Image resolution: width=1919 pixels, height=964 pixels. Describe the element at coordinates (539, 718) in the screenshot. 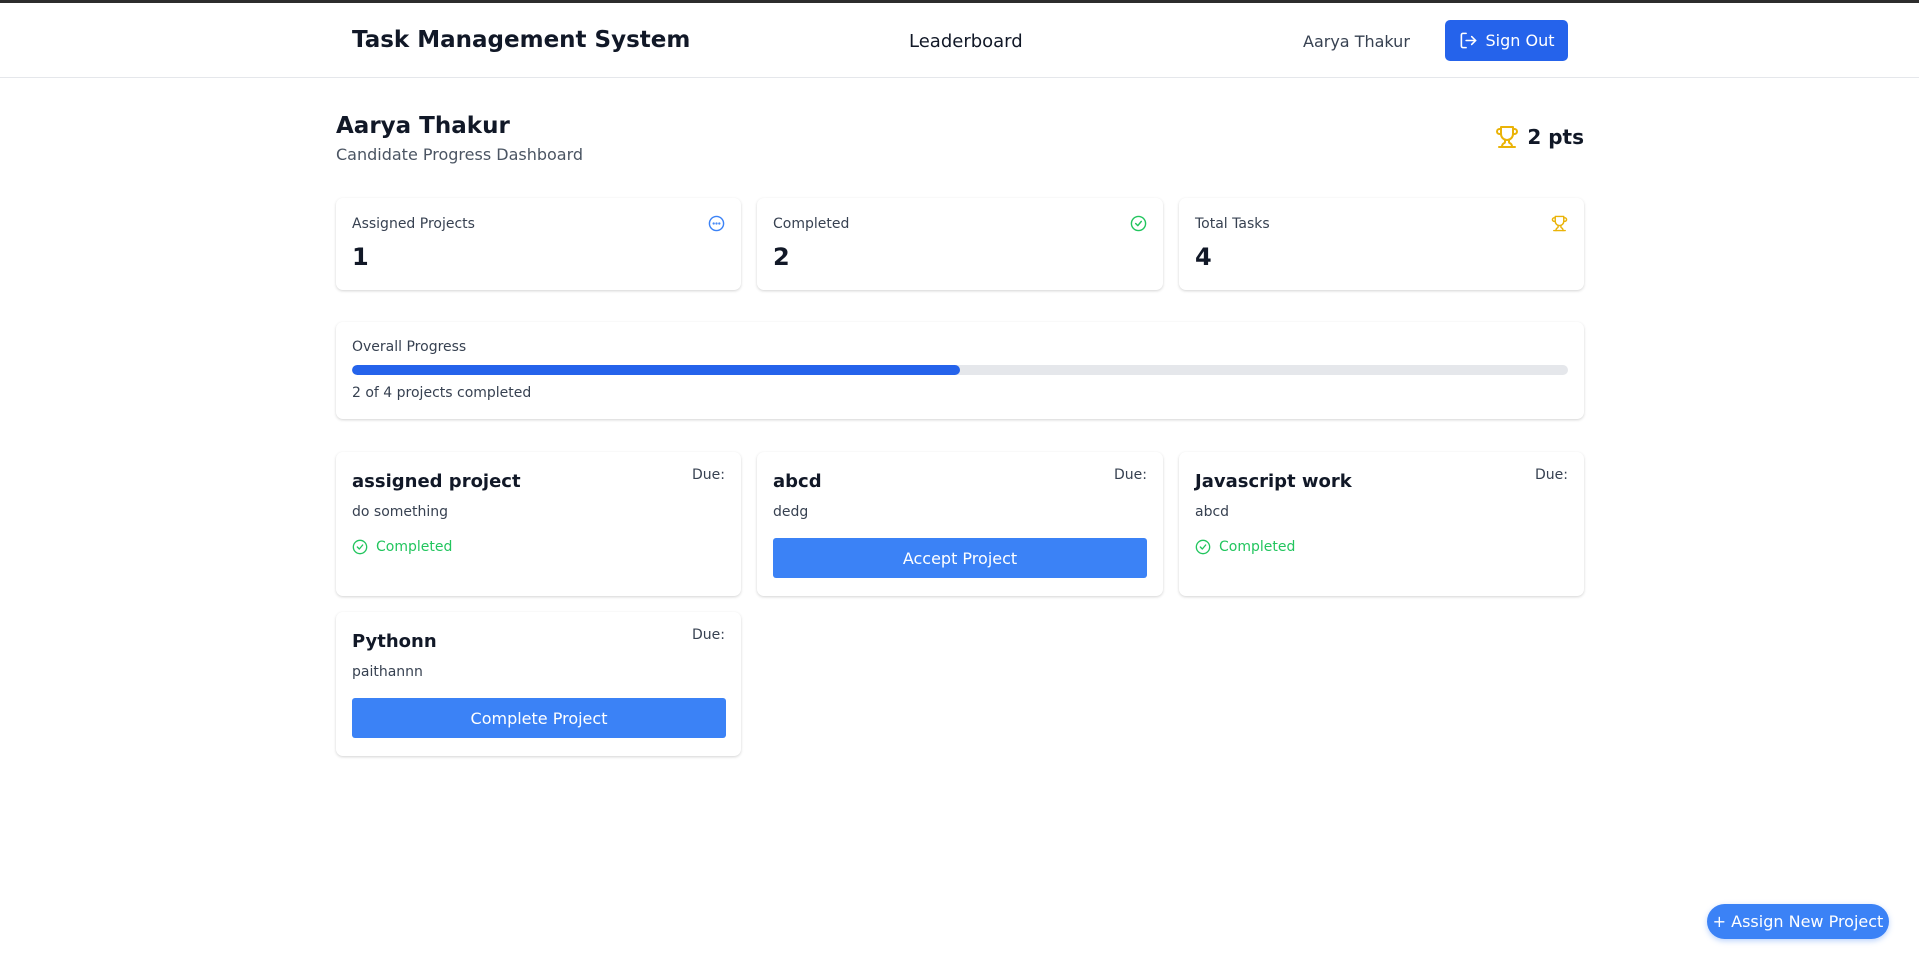

I see `complete-project-button: Complete Project` at that location.